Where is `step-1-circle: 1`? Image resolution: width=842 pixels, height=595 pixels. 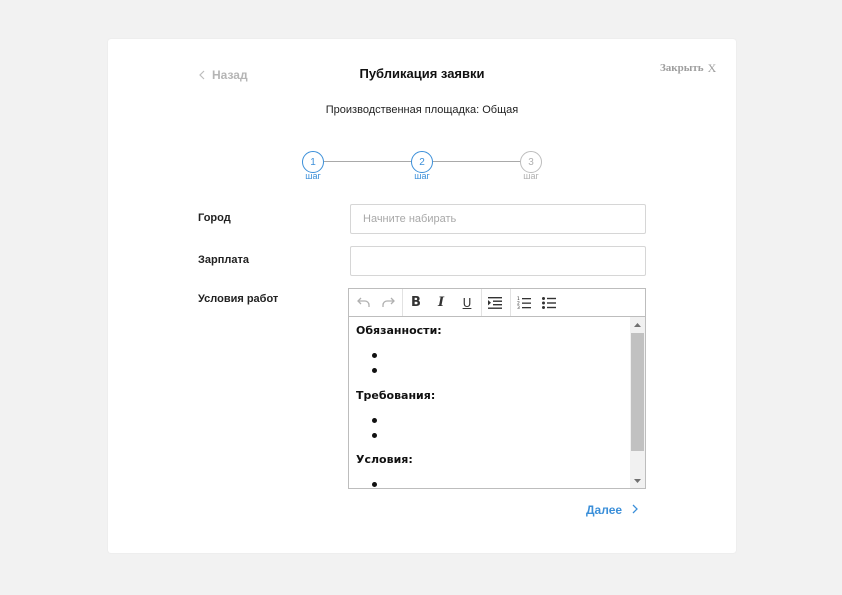 step-1-circle: 1 is located at coordinates (313, 162).